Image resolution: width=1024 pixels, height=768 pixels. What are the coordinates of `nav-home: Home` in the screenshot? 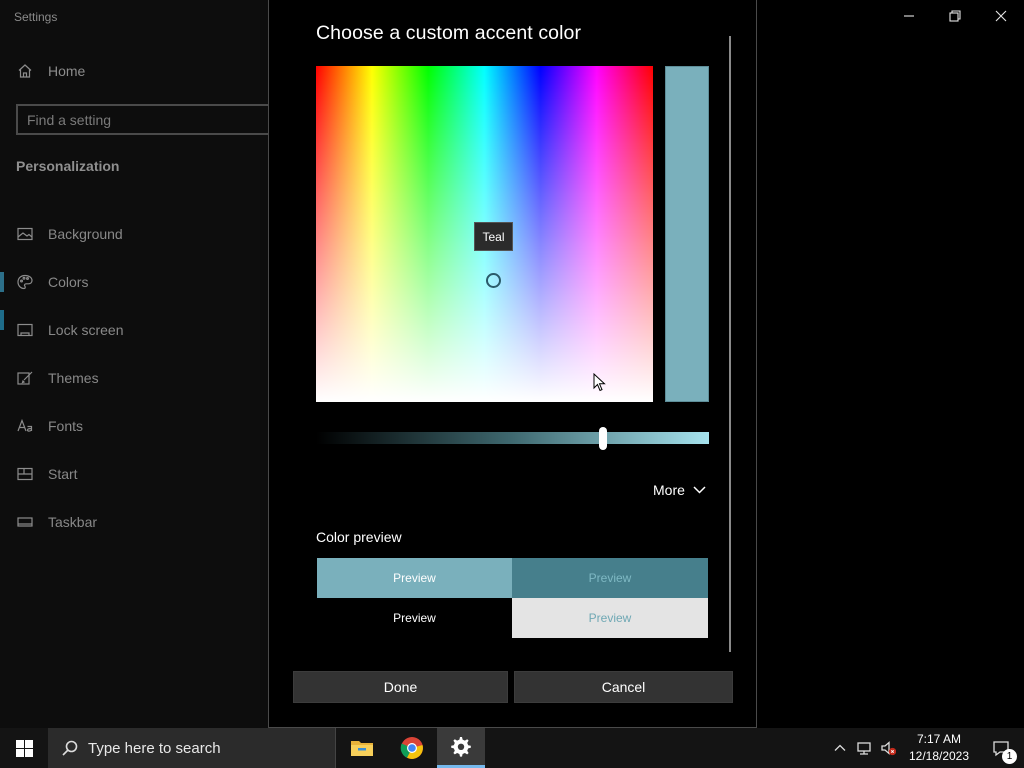 It's located at (50, 71).